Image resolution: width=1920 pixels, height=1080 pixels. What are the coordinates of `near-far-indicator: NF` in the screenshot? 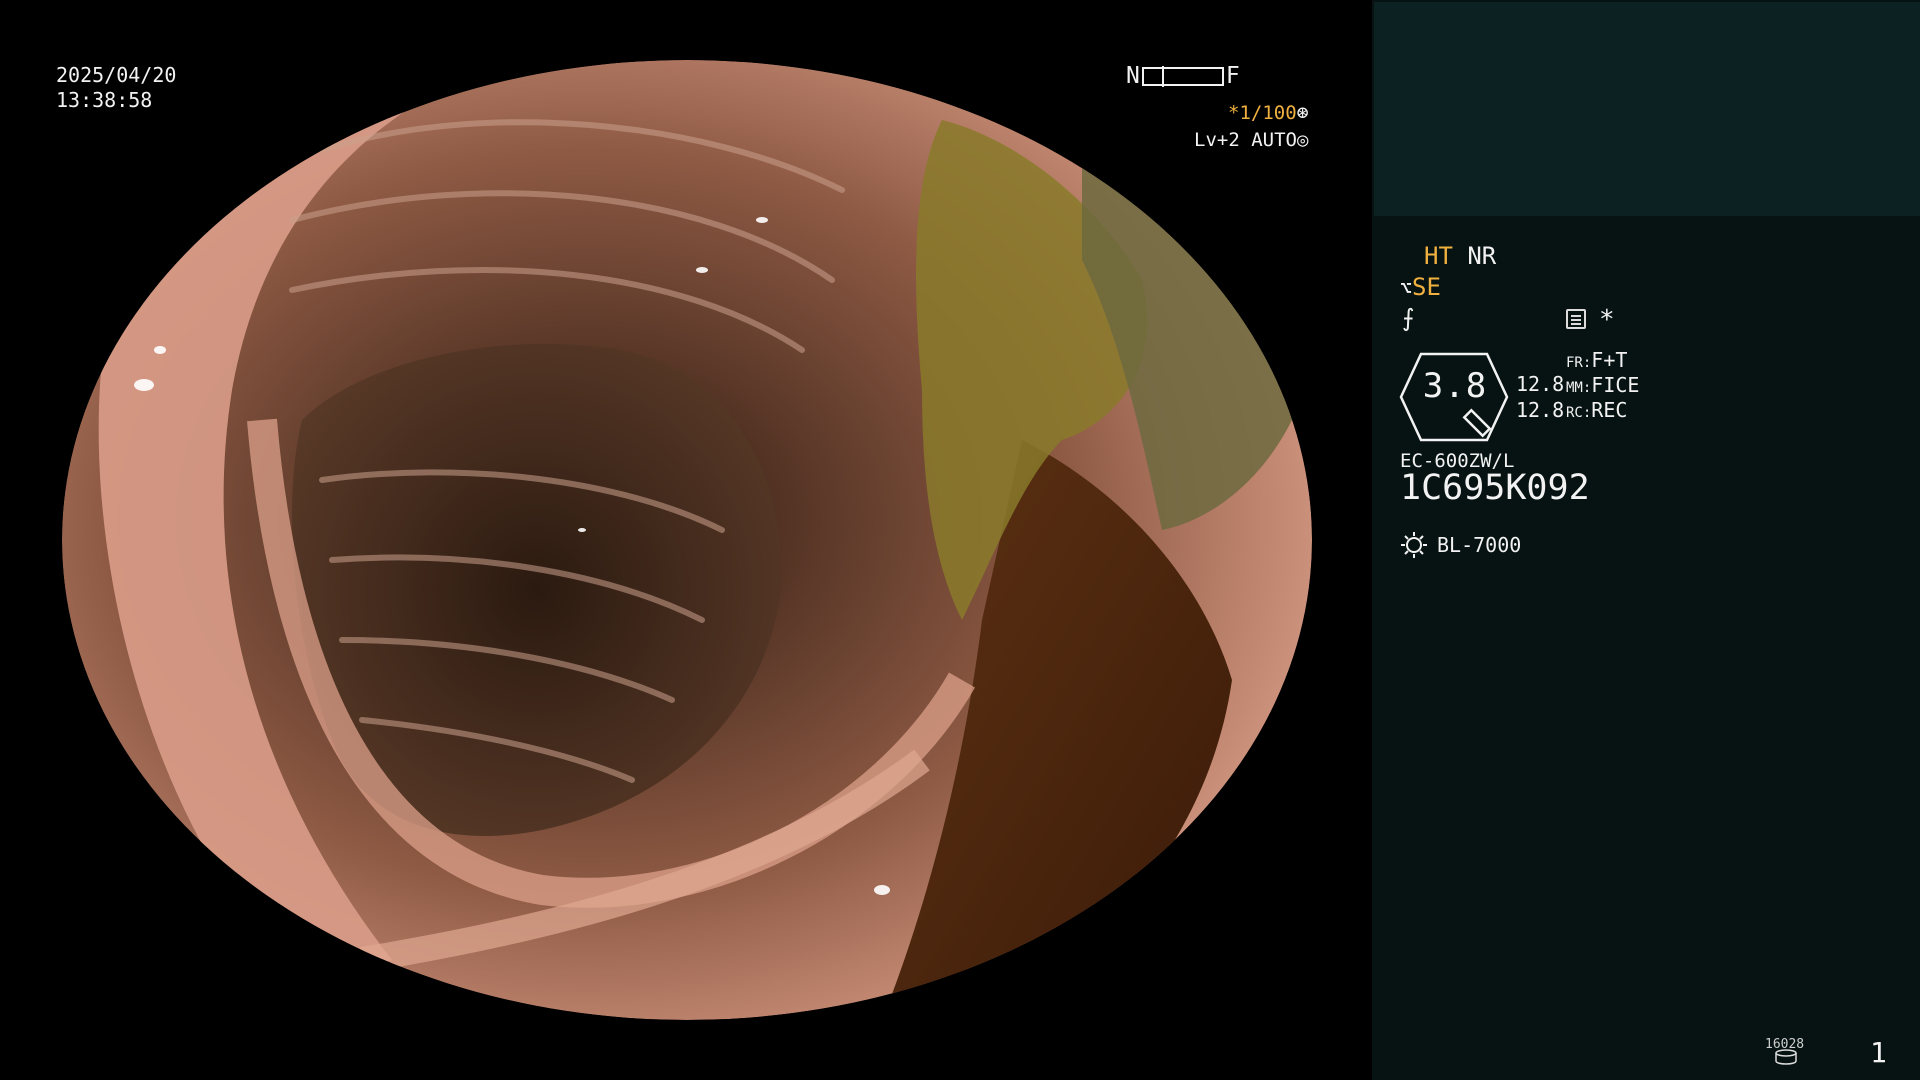 It's located at (1183, 76).